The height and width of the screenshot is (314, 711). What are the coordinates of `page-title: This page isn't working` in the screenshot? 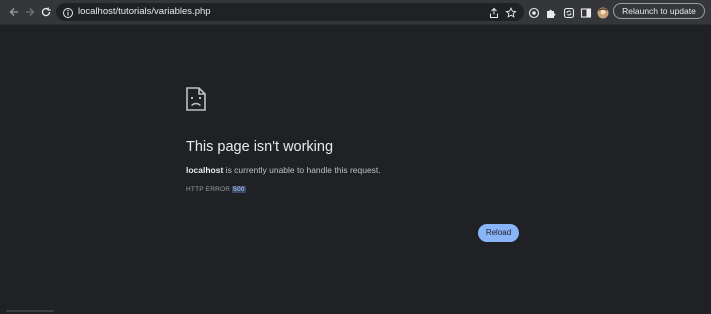 It's located at (260, 147).